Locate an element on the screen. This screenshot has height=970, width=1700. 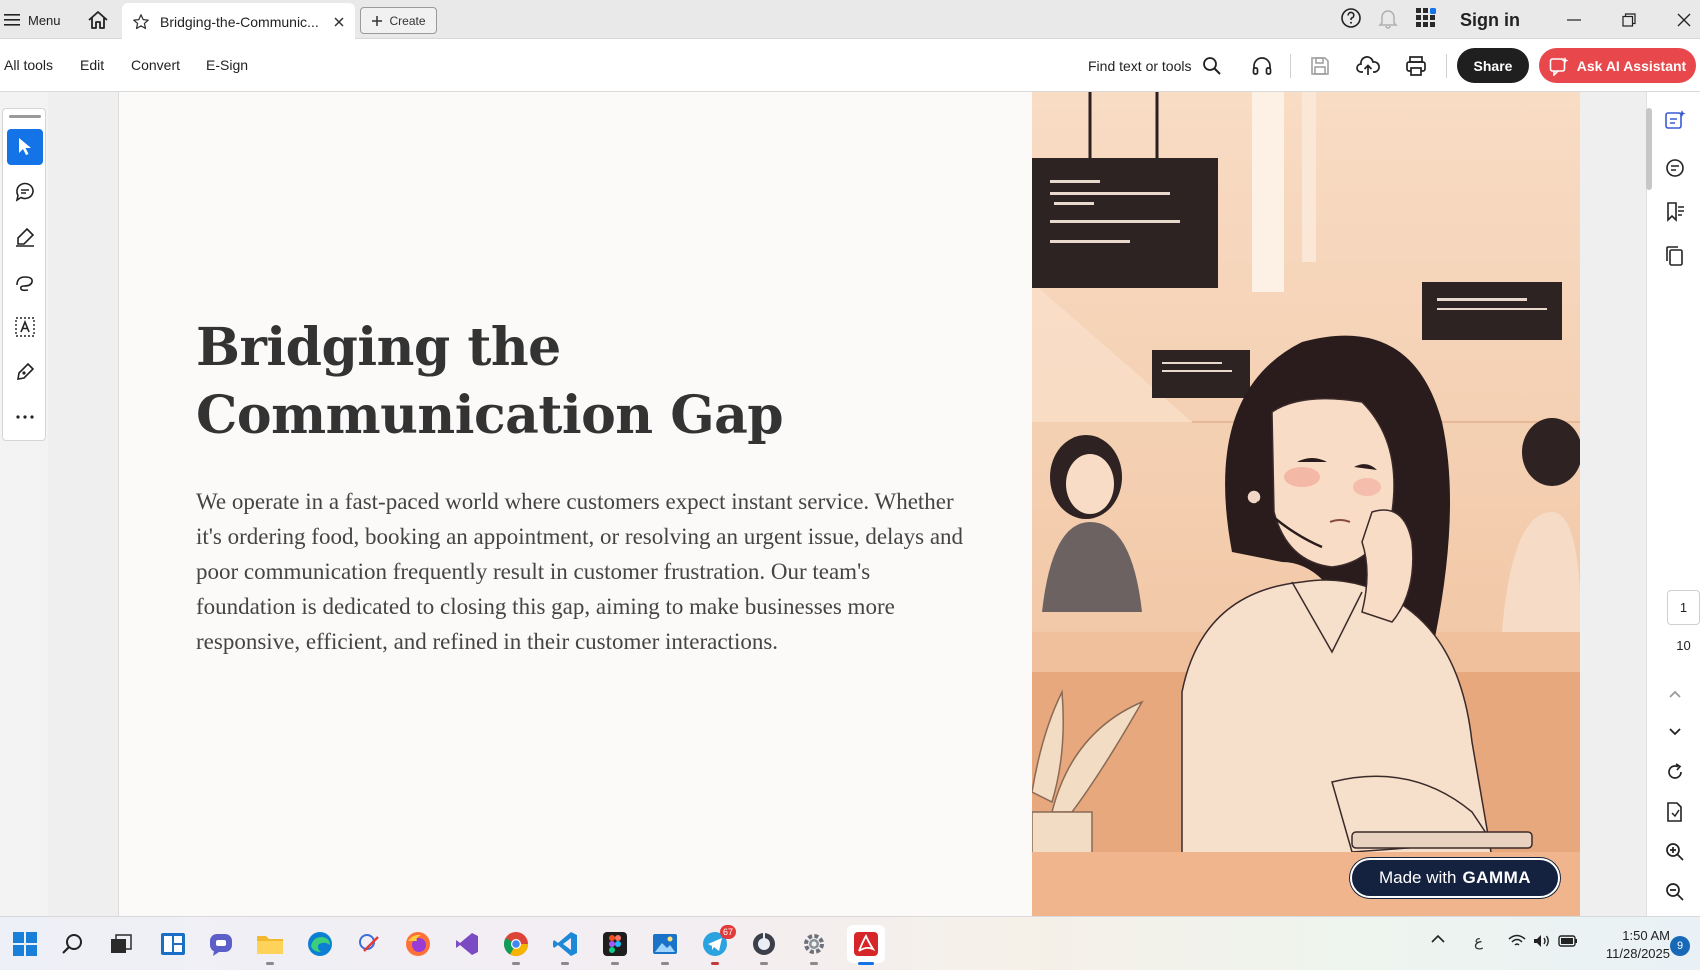
chrome-button is located at coordinates (516, 944).